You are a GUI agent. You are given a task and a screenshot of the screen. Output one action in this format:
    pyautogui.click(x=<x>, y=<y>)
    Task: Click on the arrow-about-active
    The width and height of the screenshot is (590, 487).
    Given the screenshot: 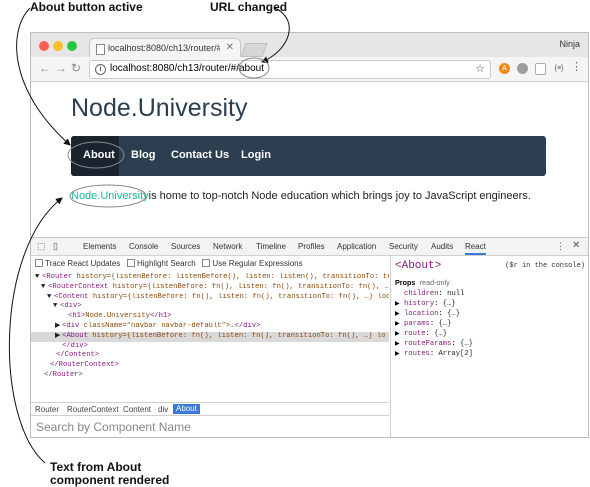 What is the action you would take?
    pyautogui.click(x=43, y=76)
    